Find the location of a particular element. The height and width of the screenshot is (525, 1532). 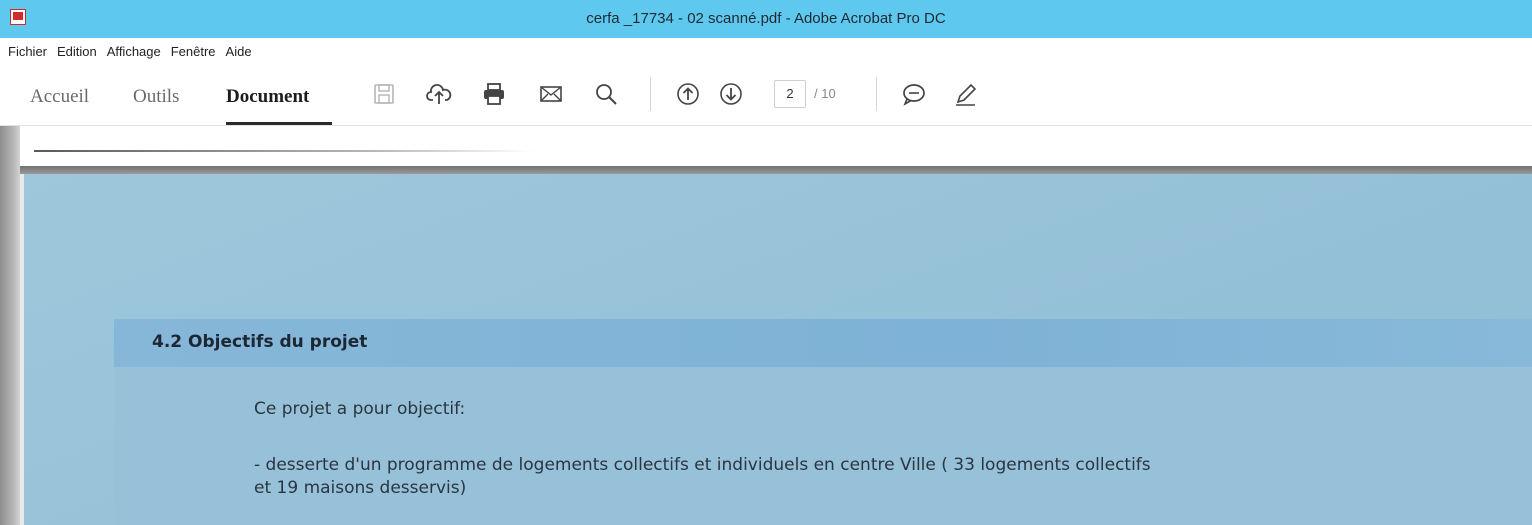

tab-document: Document is located at coordinates (267, 97).